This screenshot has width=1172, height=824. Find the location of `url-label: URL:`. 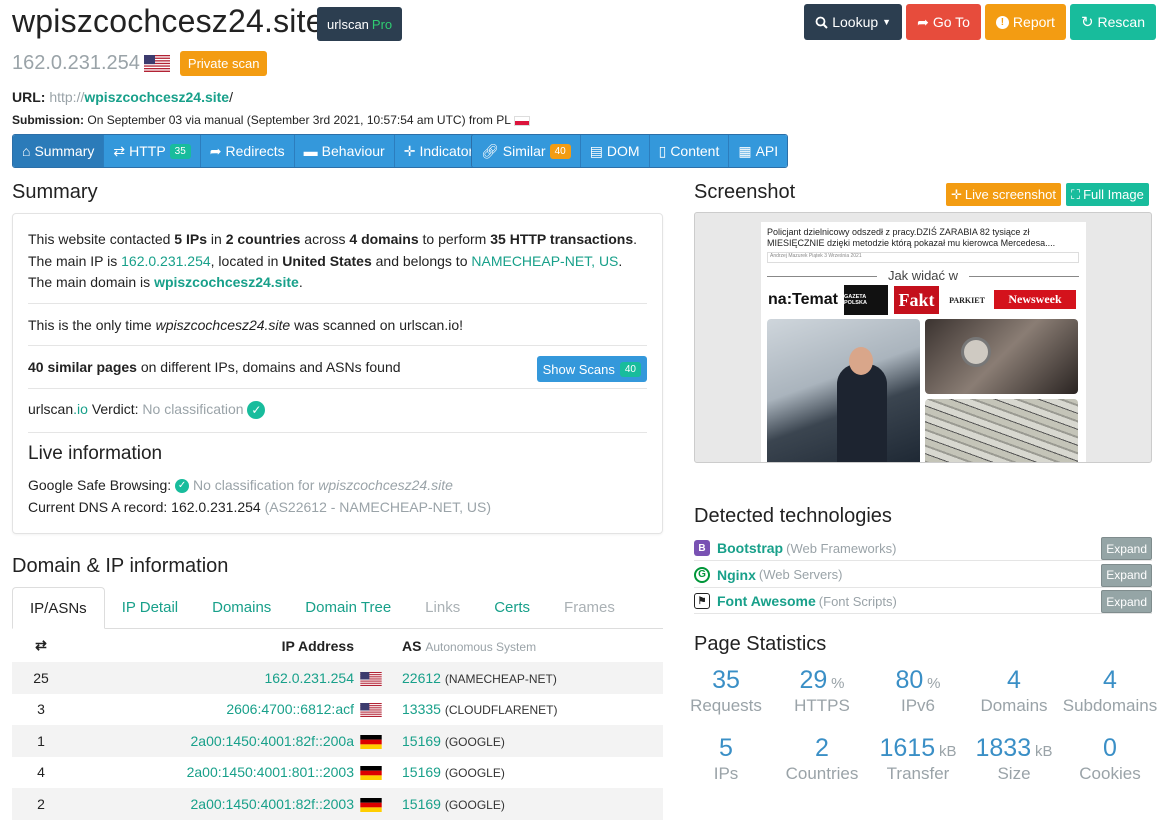

url-label: URL: is located at coordinates (29, 97).